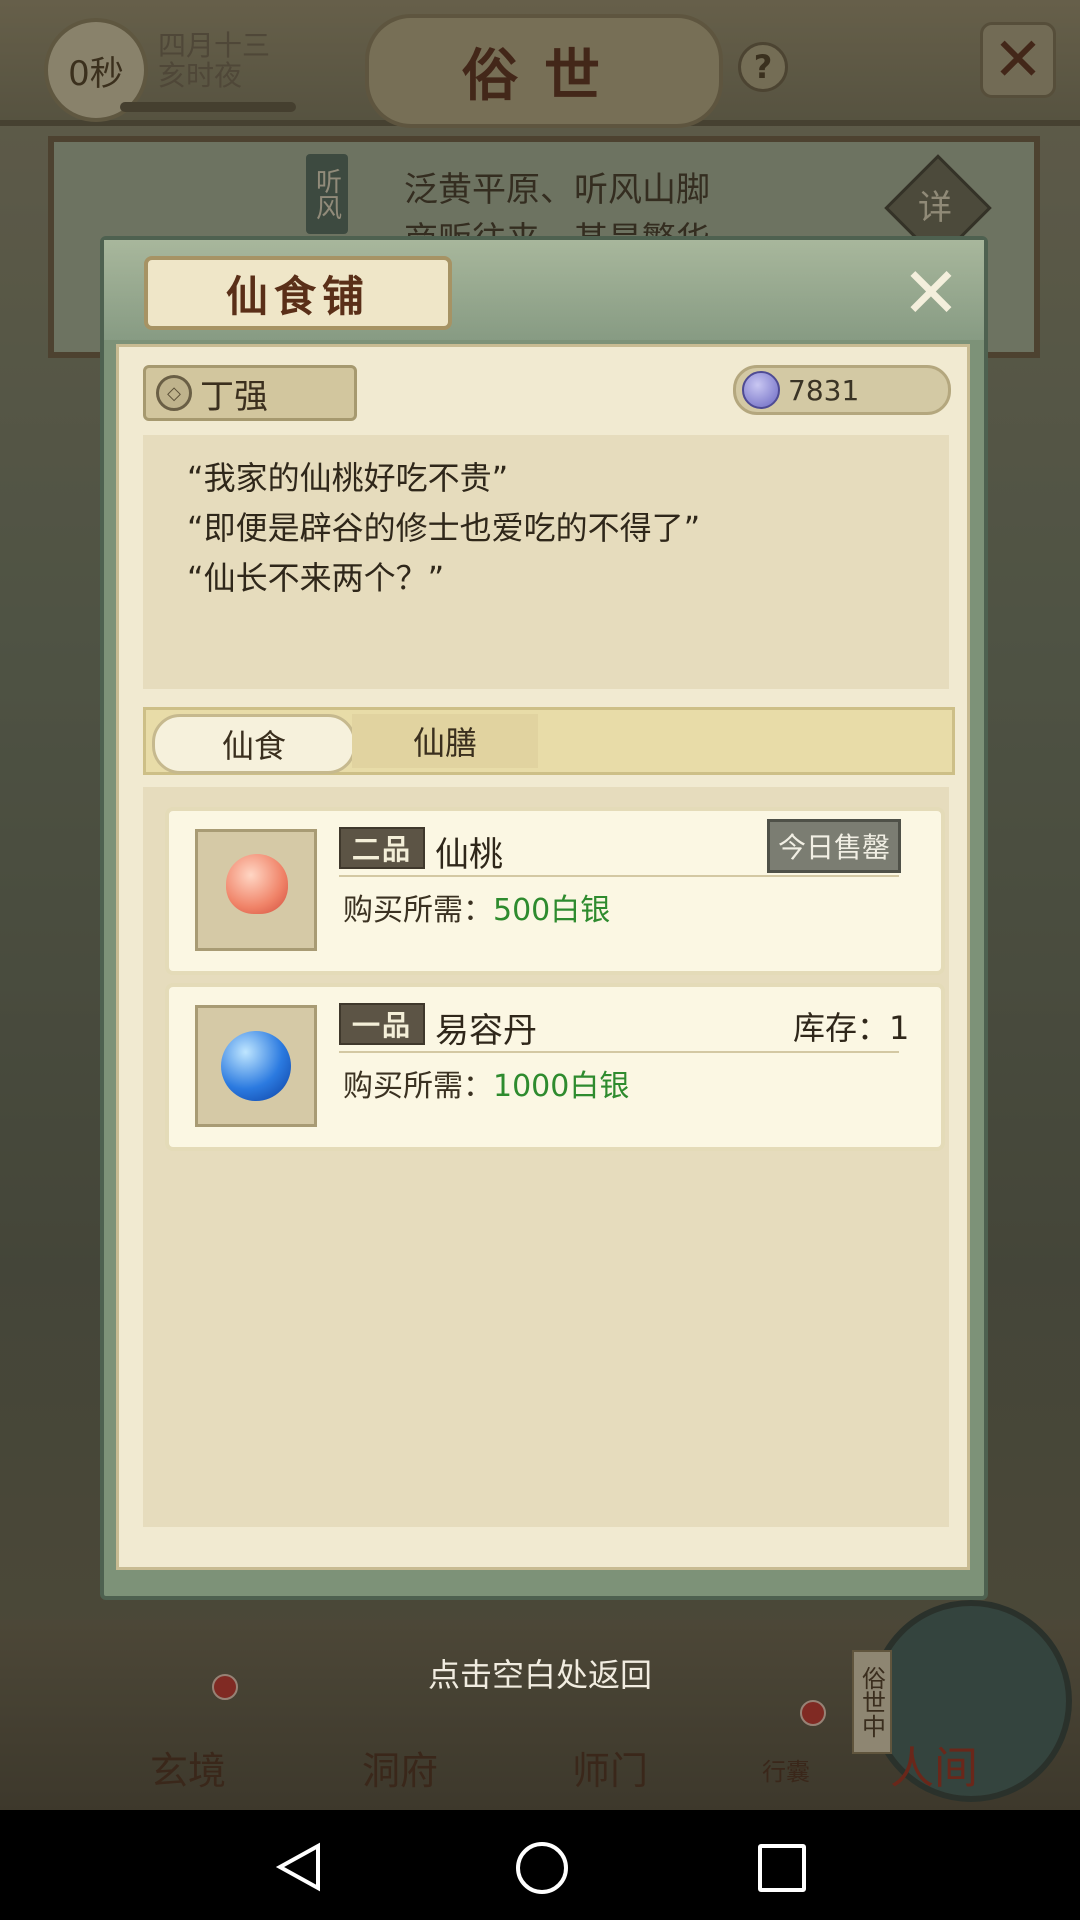 Image resolution: width=1080 pixels, height=1920 pixels. Describe the element at coordinates (486, 1031) in the screenshot. I see `item-name: 易容丹` at that location.